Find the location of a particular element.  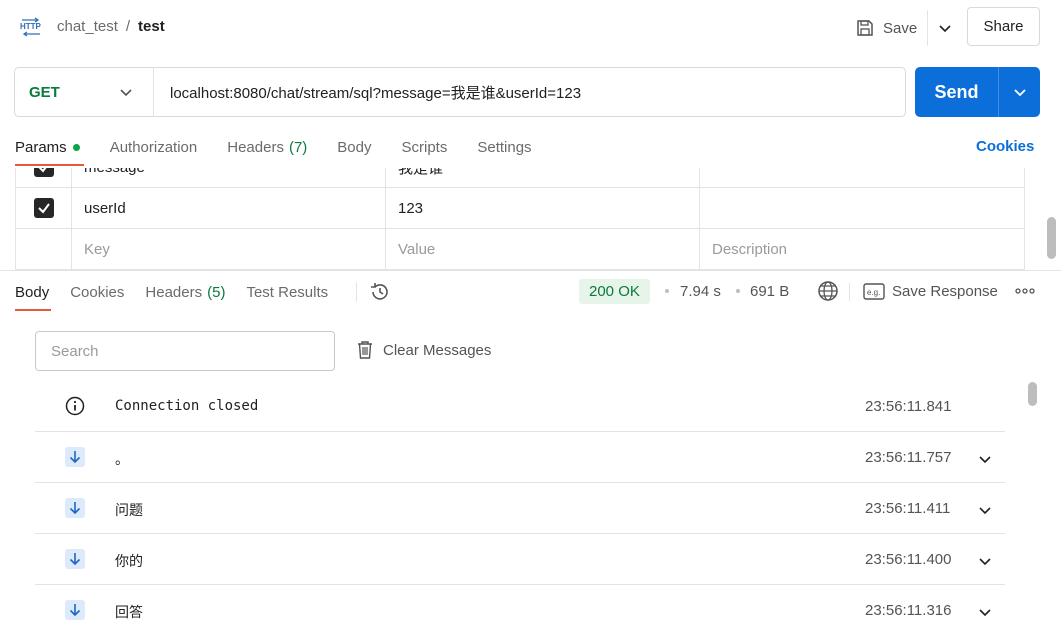

table-row: message 我是谁 is located at coordinates (520, 178).